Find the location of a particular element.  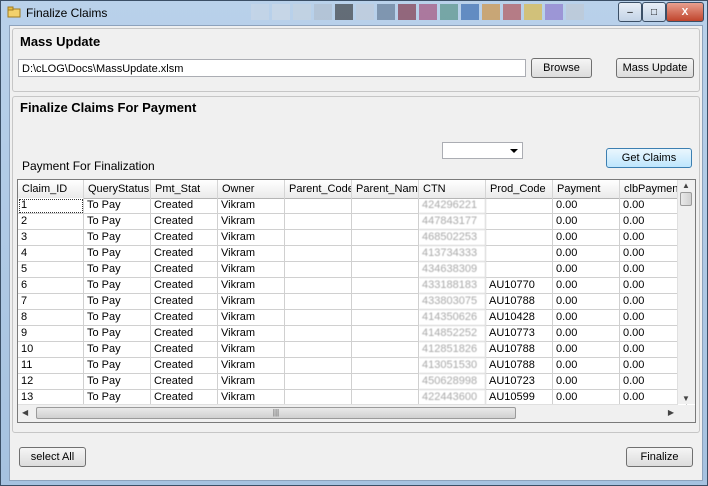

scroll-down-icon: ▼ is located at coordinates (686, 398).